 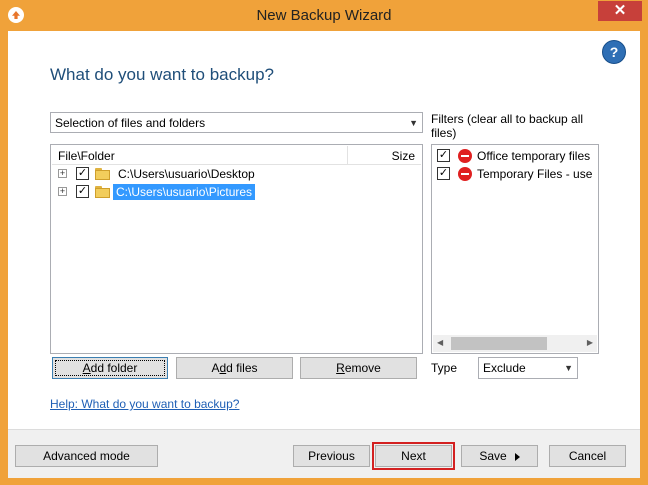 I want to click on remove-button: Remove, so click(x=358, y=368).